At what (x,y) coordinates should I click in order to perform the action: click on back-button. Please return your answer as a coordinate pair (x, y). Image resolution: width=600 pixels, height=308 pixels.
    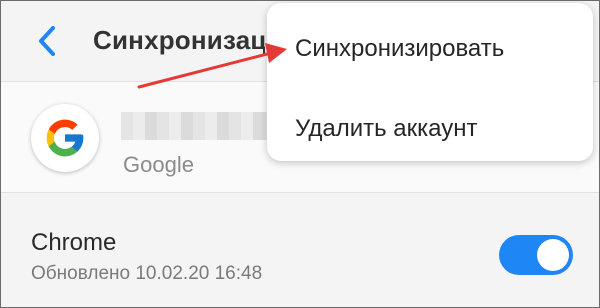
    Looking at the image, I should click on (47, 41).